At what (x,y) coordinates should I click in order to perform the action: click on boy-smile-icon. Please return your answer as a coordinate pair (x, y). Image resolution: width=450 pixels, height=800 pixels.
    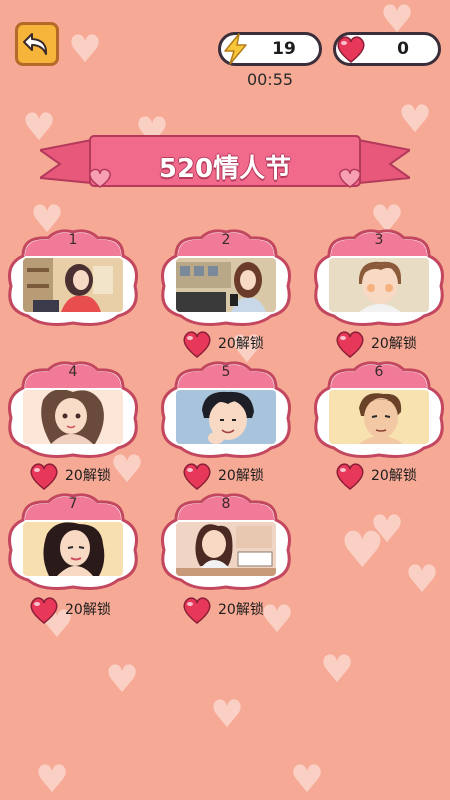
    Looking at the image, I should click on (226, 417).